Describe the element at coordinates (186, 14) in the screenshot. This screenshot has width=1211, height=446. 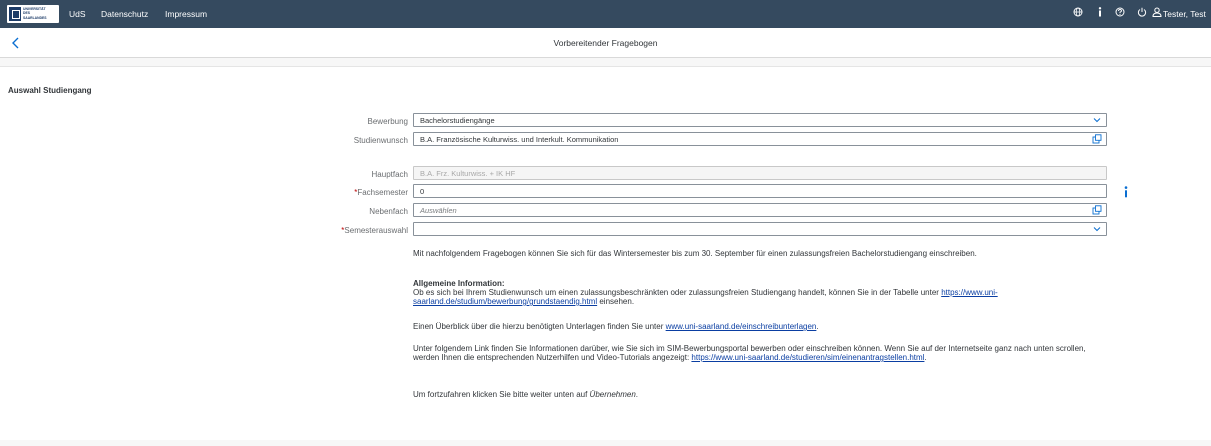
I see `nav-impressum: Impressum` at that location.